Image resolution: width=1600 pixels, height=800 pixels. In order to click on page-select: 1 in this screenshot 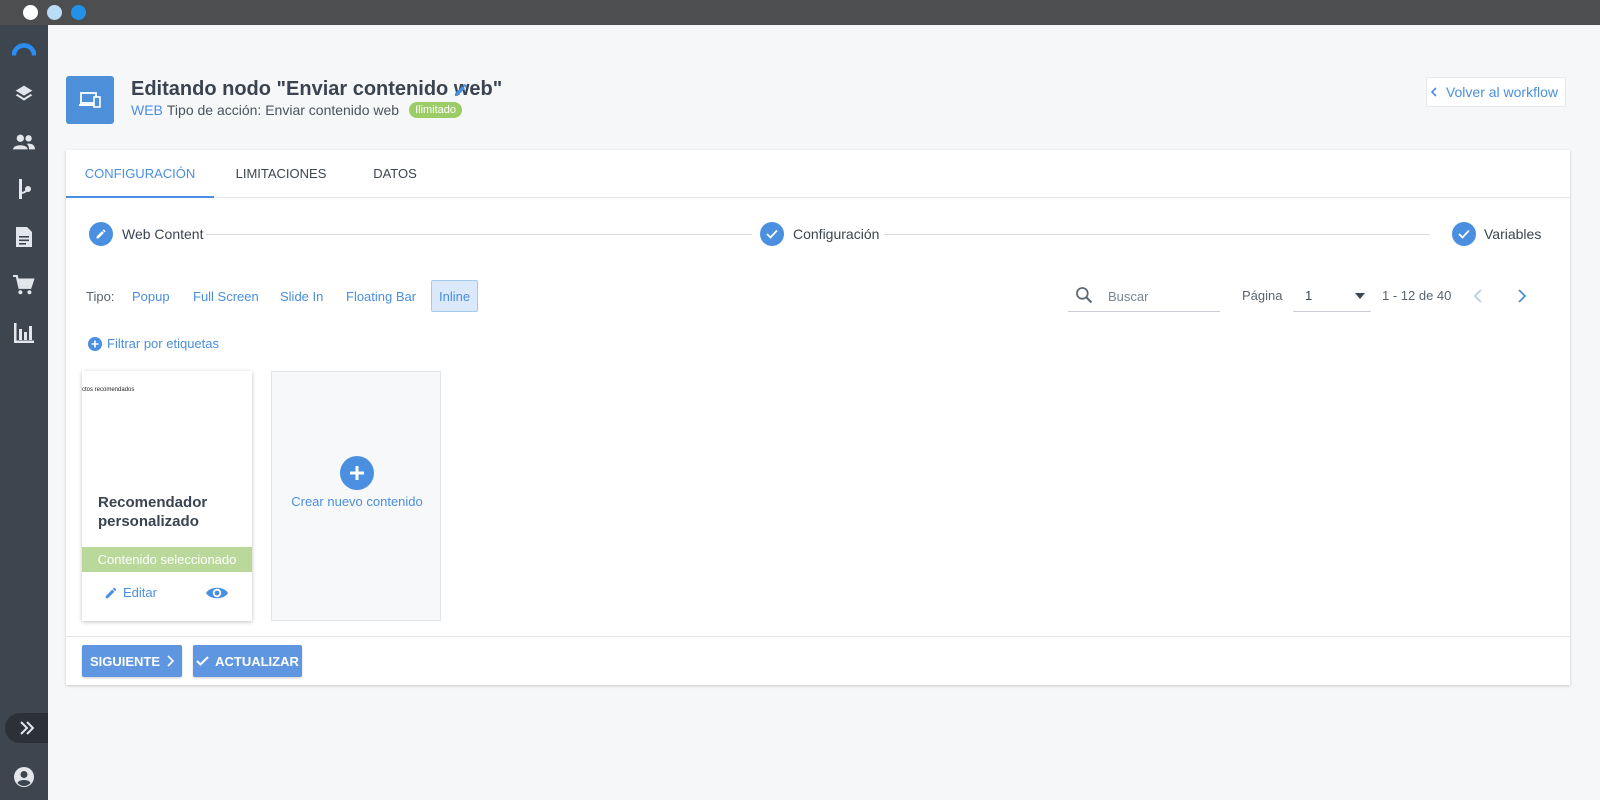, I will do `click(1332, 296)`.